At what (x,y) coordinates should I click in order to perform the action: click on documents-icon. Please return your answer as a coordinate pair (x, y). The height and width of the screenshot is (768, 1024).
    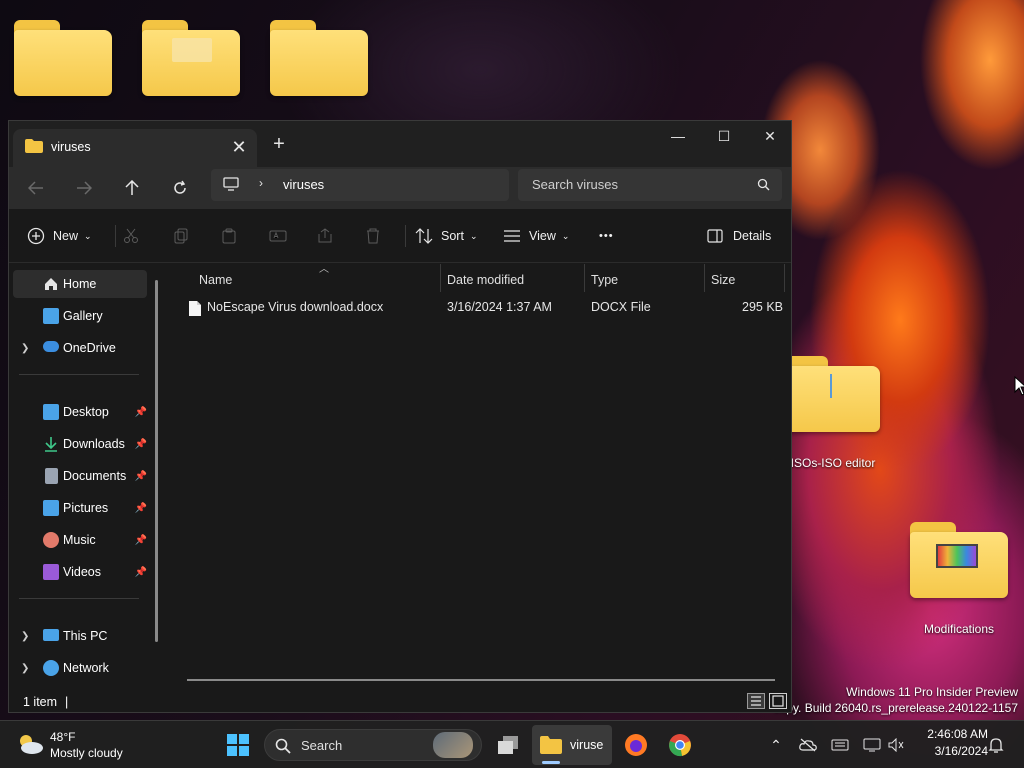
    Looking at the image, I should click on (51, 476).